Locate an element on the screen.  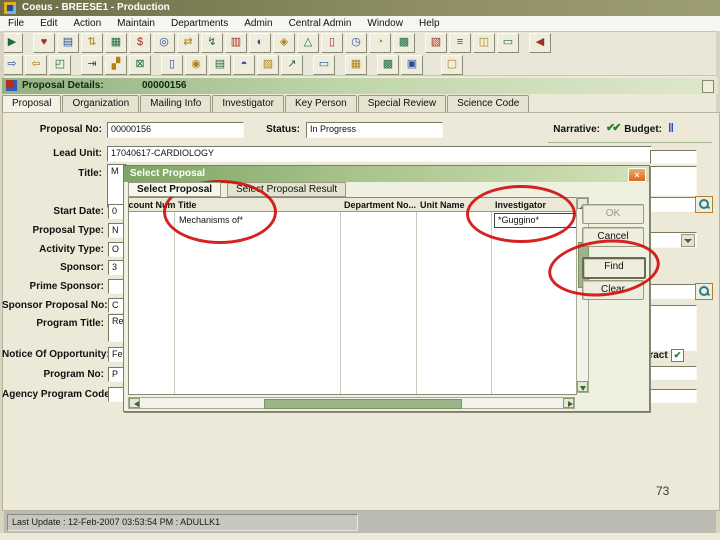
proposal-no-field: 00000156 is located at coordinates (175, 130).